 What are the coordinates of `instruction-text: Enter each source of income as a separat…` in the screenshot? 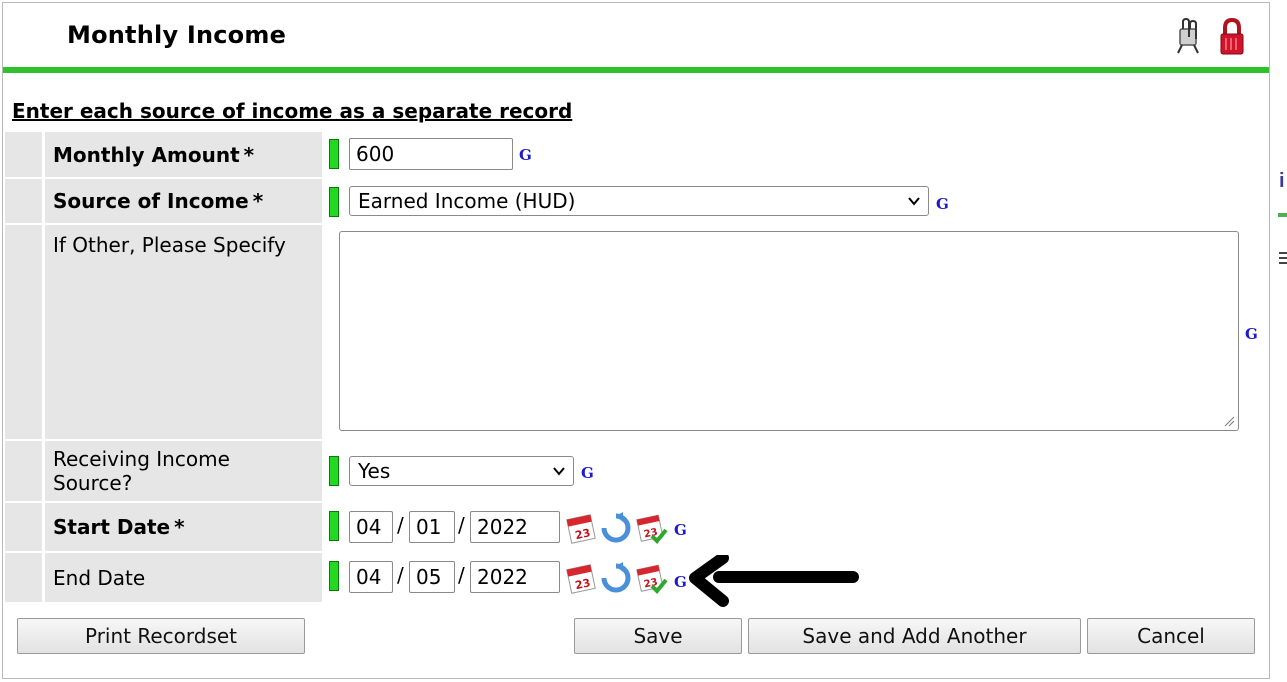 It's located at (292, 111).